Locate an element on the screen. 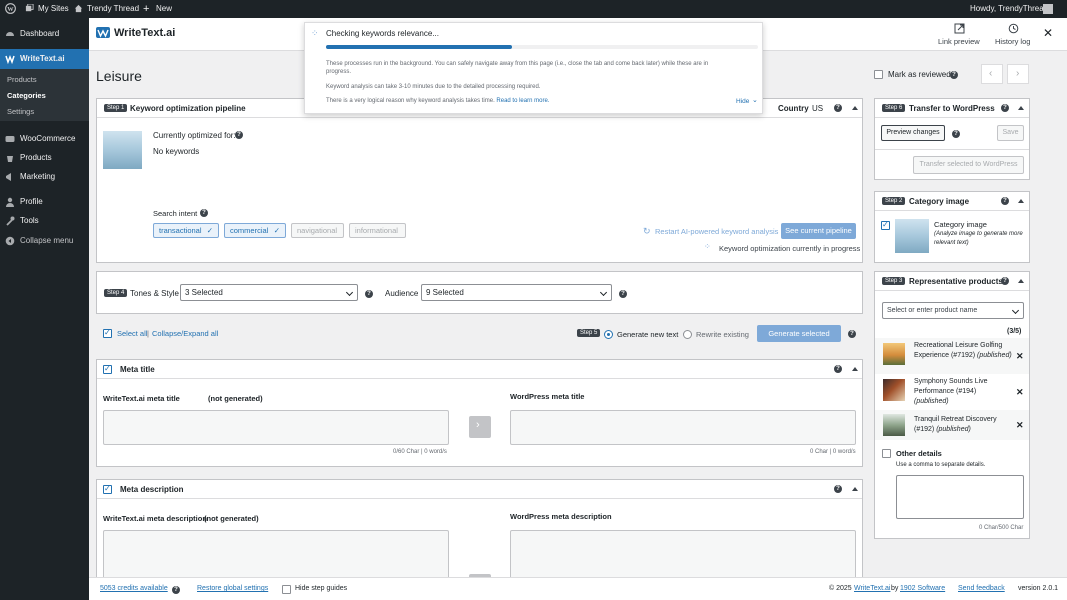 This screenshot has width=1067, height=600. sidebar-item-tools: Tools is located at coordinates (44, 221).